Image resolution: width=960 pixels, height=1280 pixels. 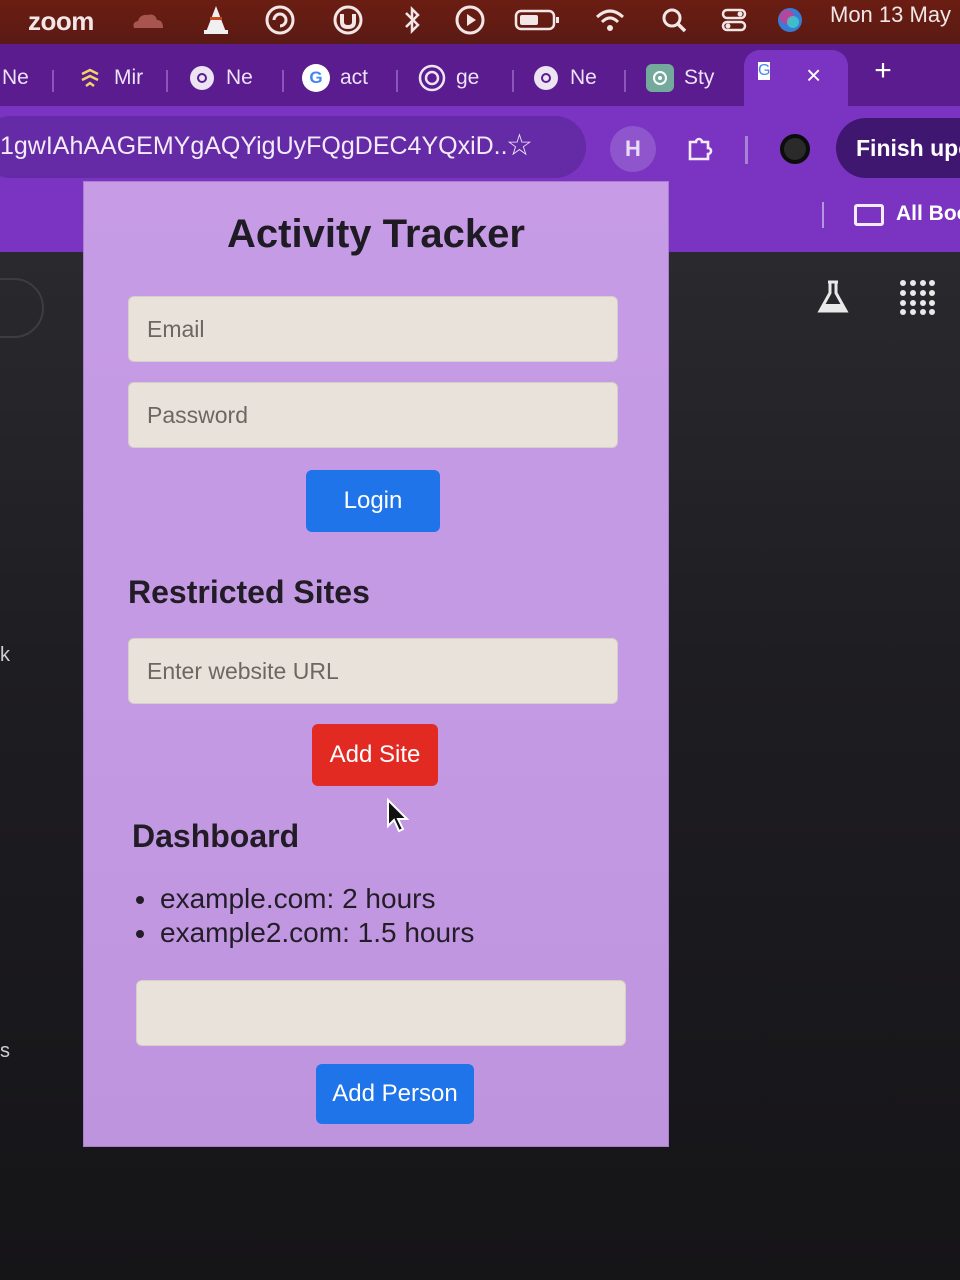 What do you see at coordinates (610, 20) in the screenshot?
I see `wifi-icon` at bounding box center [610, 20].